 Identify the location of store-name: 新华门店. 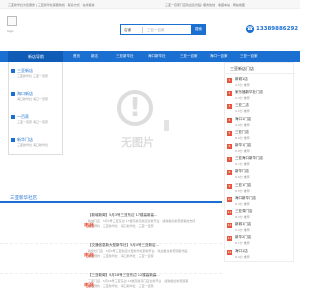
(242, 171).